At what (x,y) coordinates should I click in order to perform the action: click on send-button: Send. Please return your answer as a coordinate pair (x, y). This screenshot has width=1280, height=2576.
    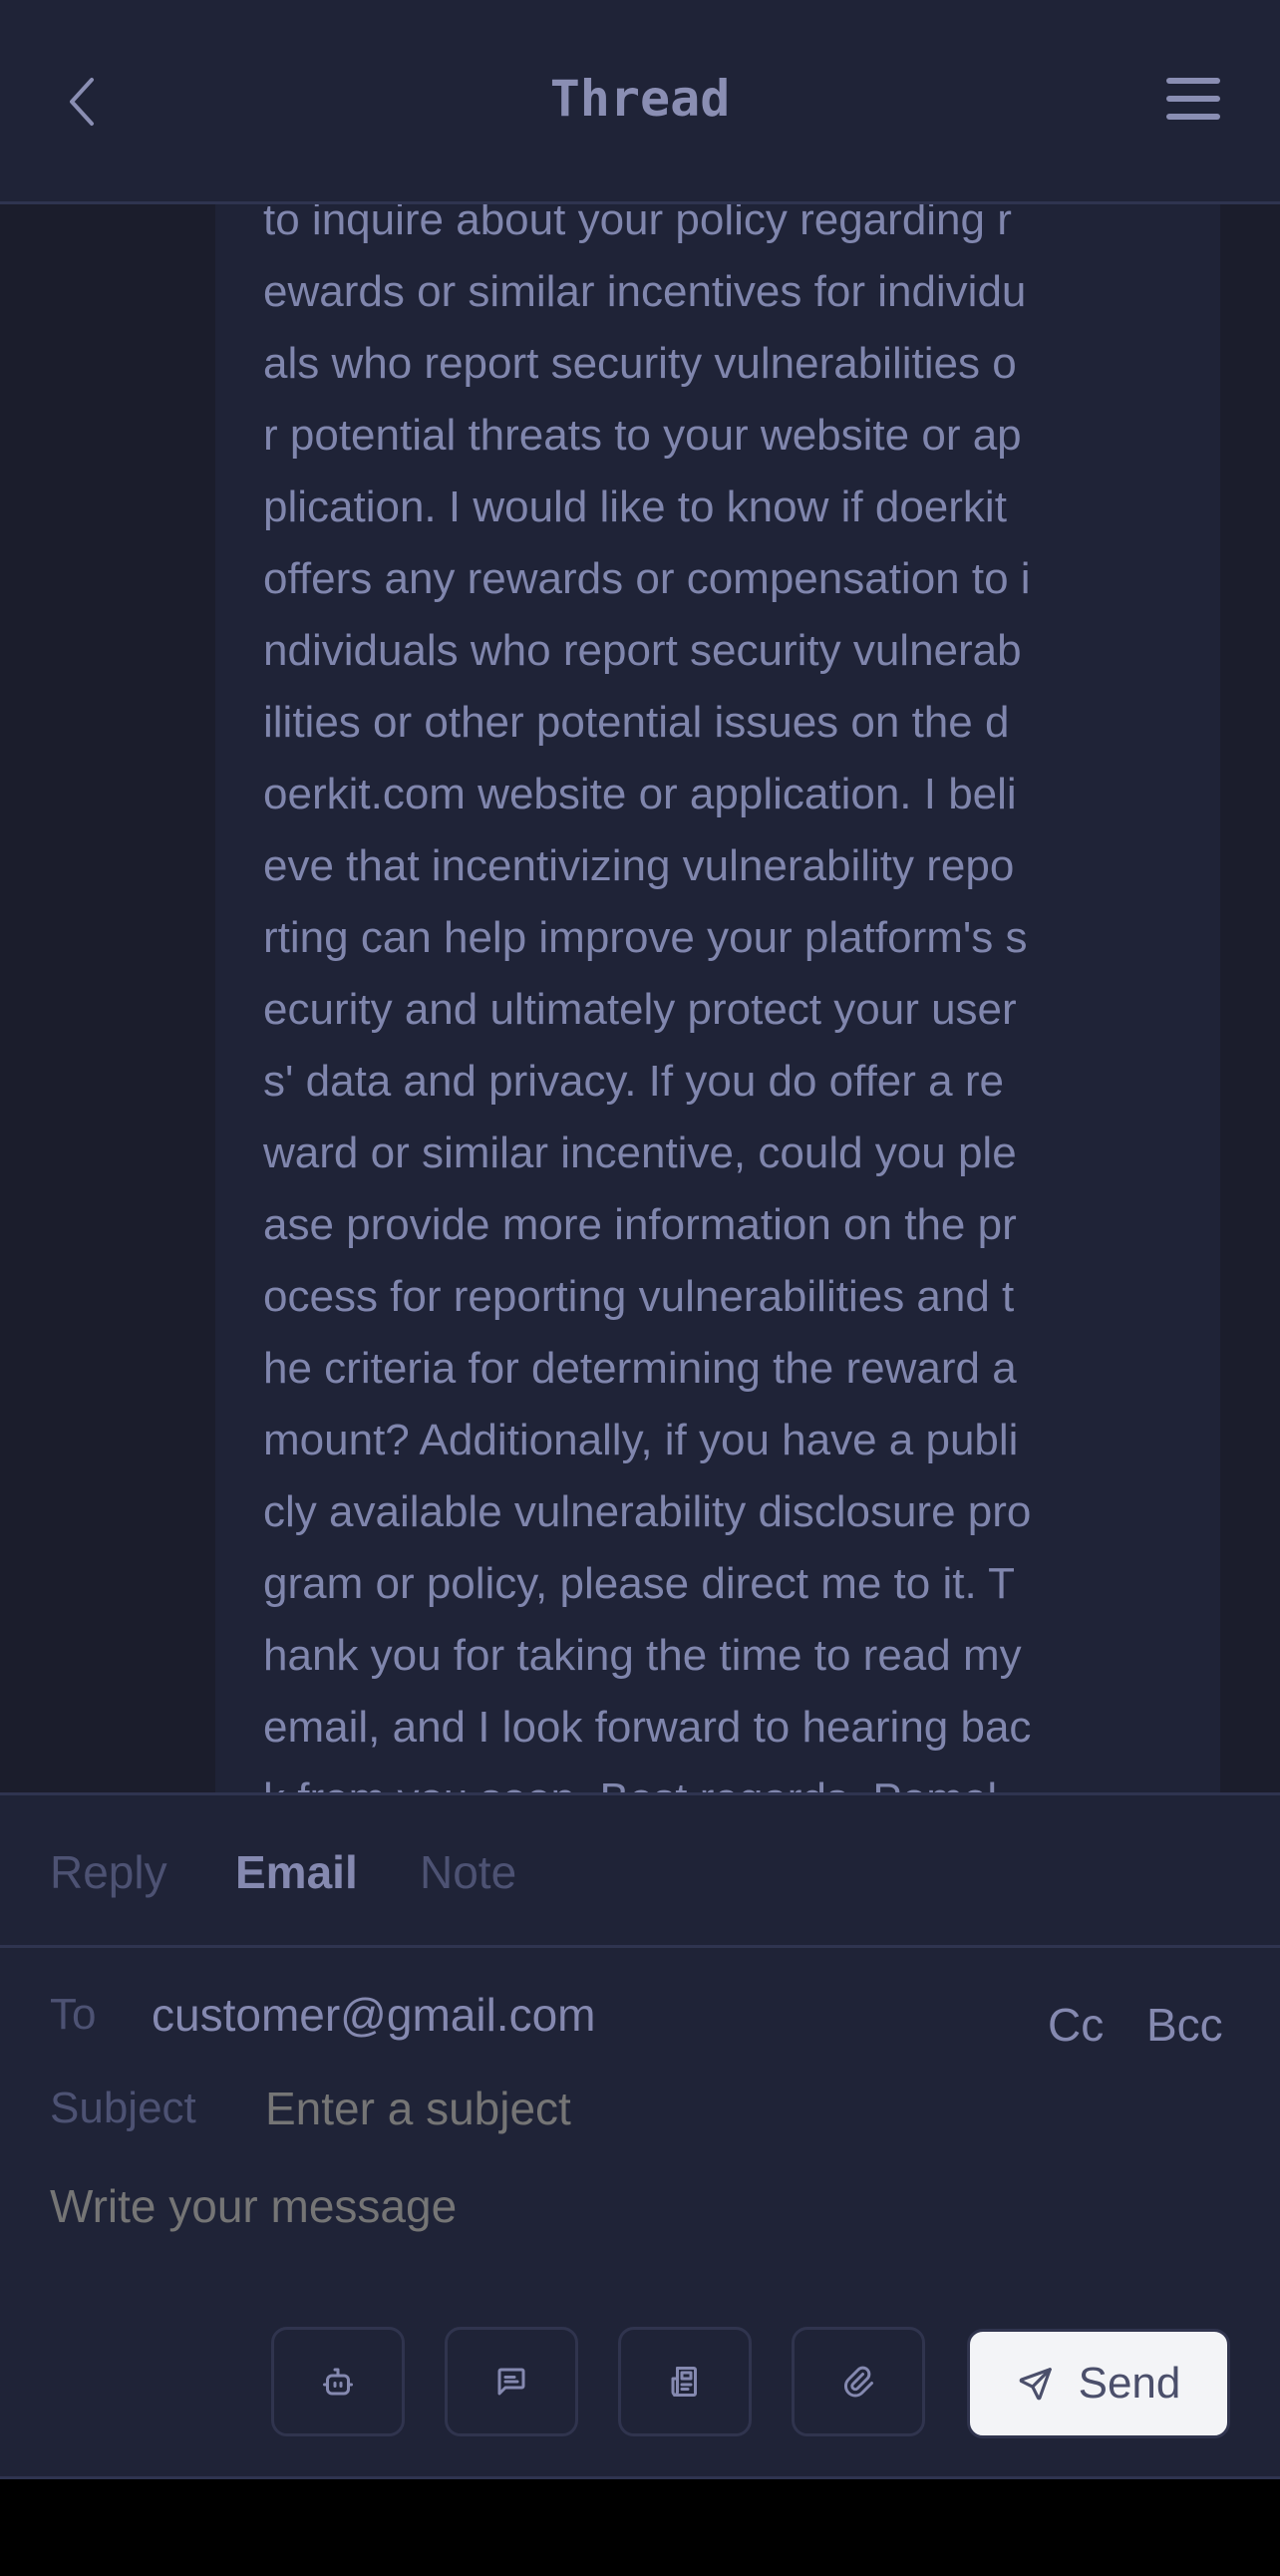
    Looking at the image, I should click on (1098, 2383).